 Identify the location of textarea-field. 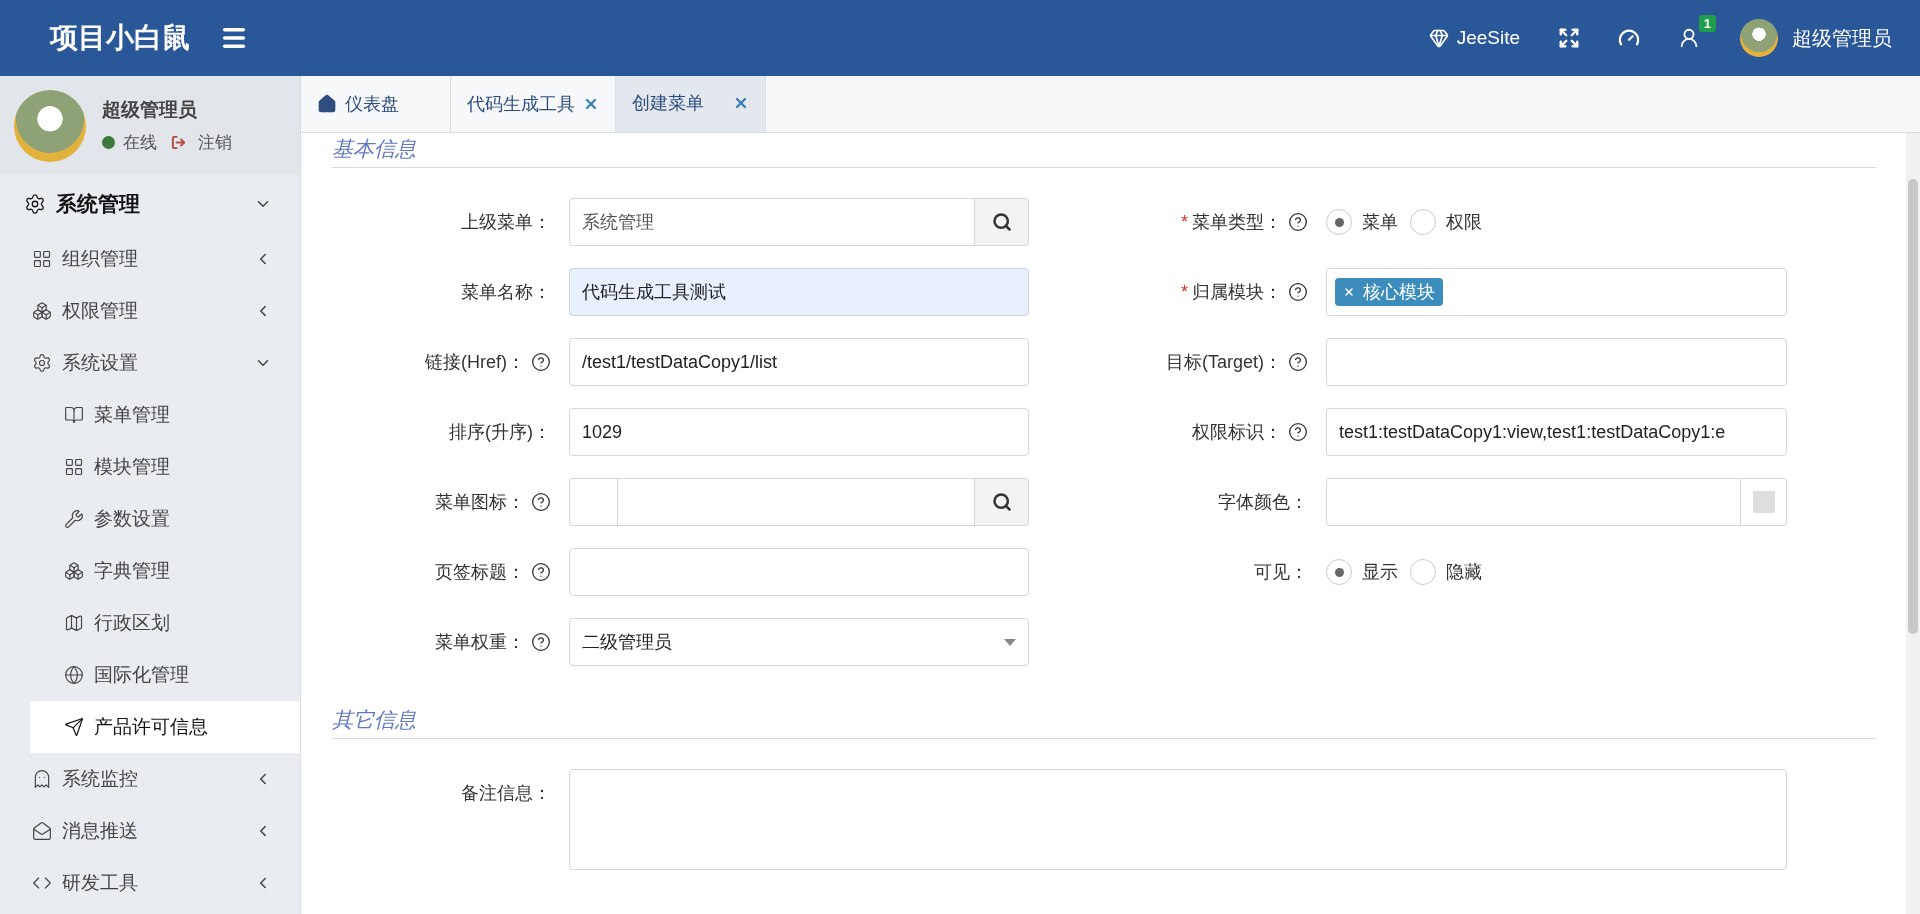
(1178, 819).